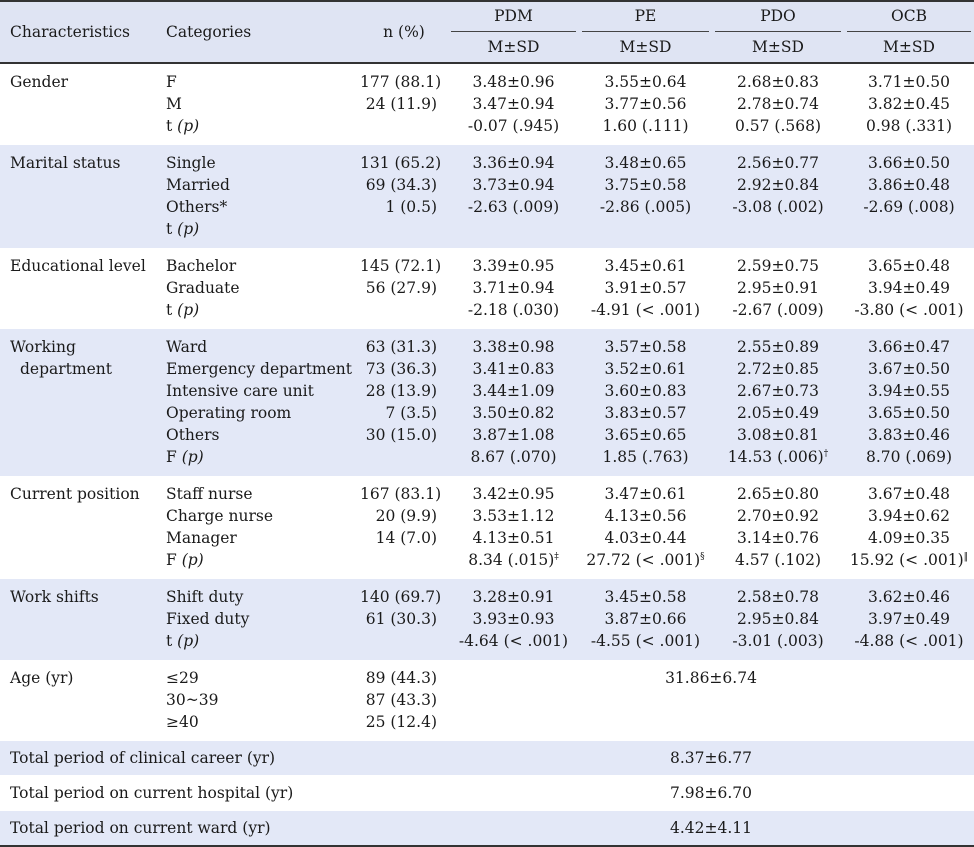  I want to click on stat-value: 3.45±0.61, so click(645, 266).